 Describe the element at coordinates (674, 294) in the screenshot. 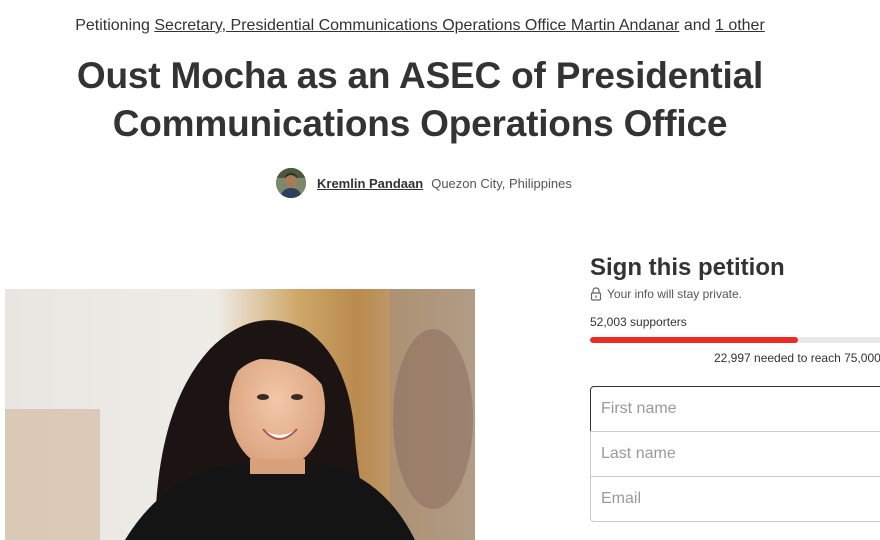

I see `privacy-text: Your info will stay private.` at that location.